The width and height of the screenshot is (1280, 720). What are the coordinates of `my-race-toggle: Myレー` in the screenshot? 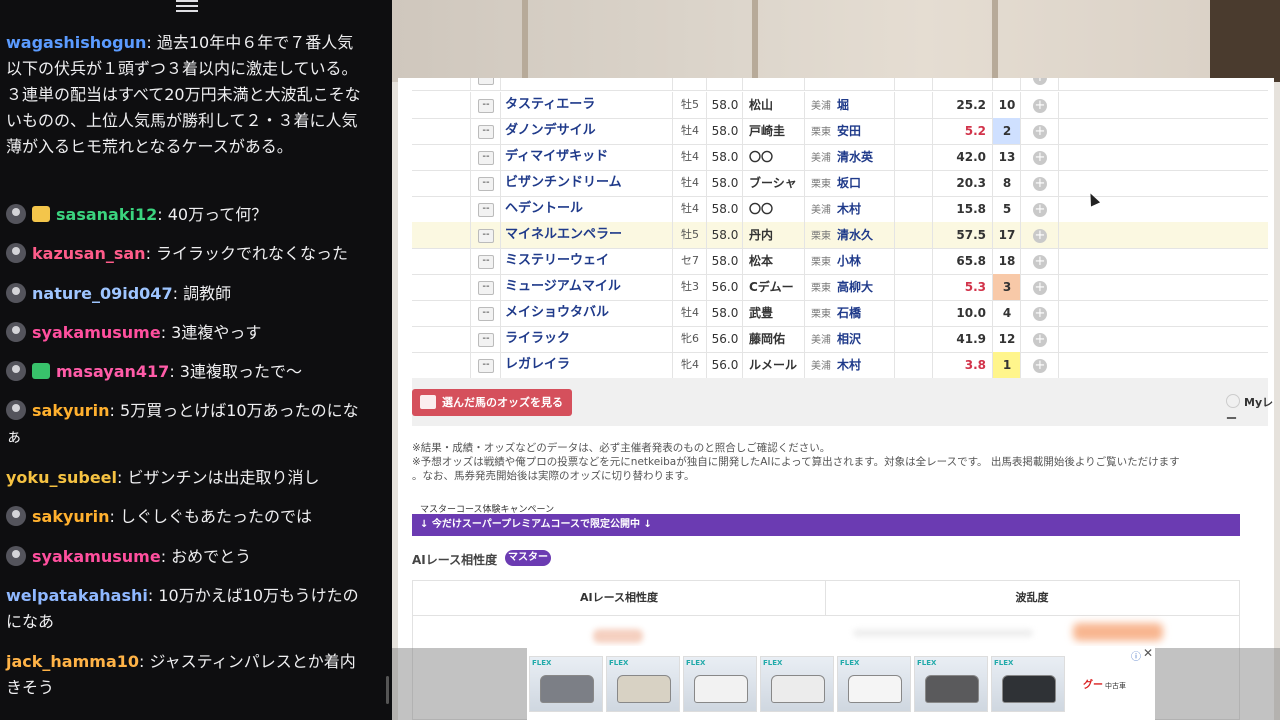 It's located at (1250, 410).